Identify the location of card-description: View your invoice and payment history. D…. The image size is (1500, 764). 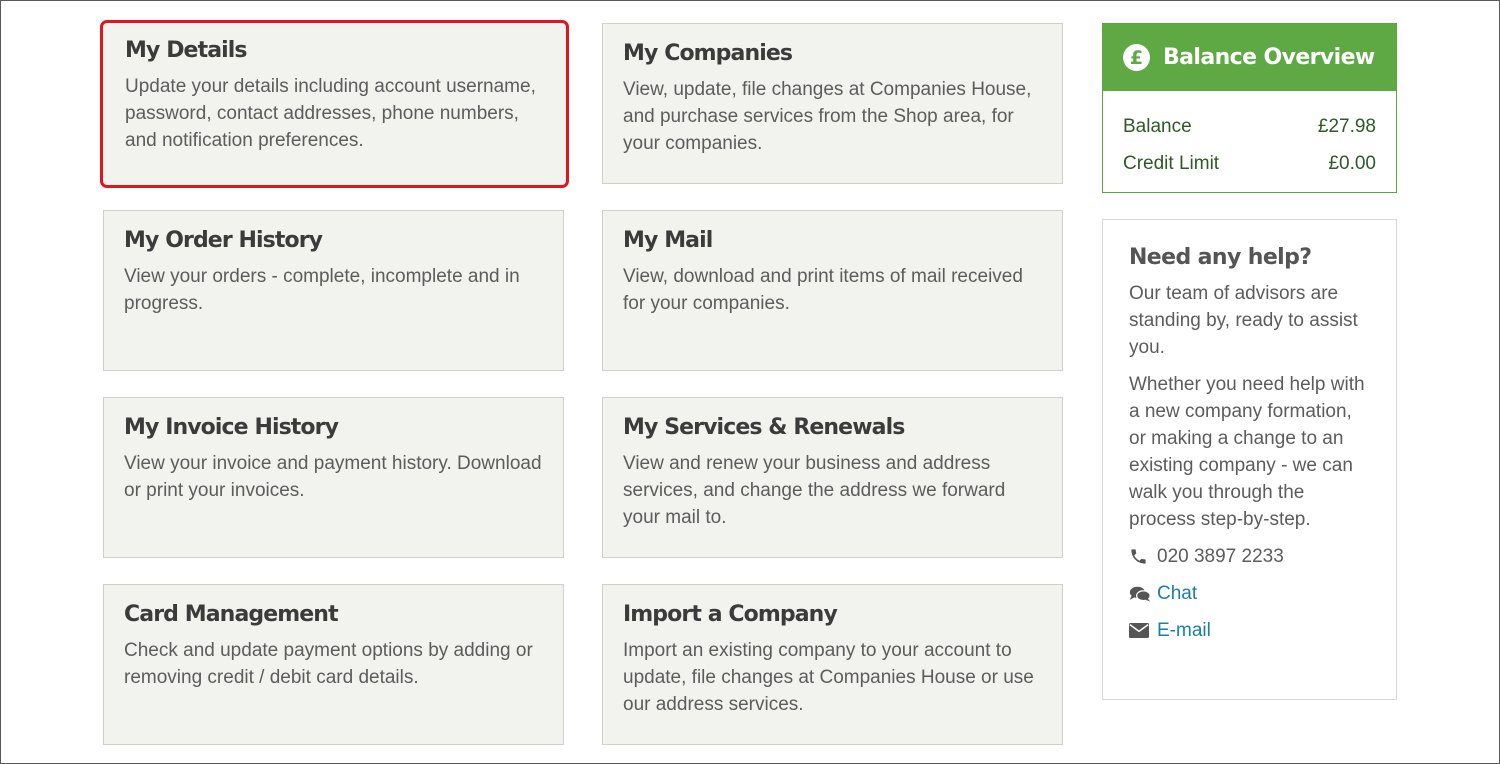
(333, 477).